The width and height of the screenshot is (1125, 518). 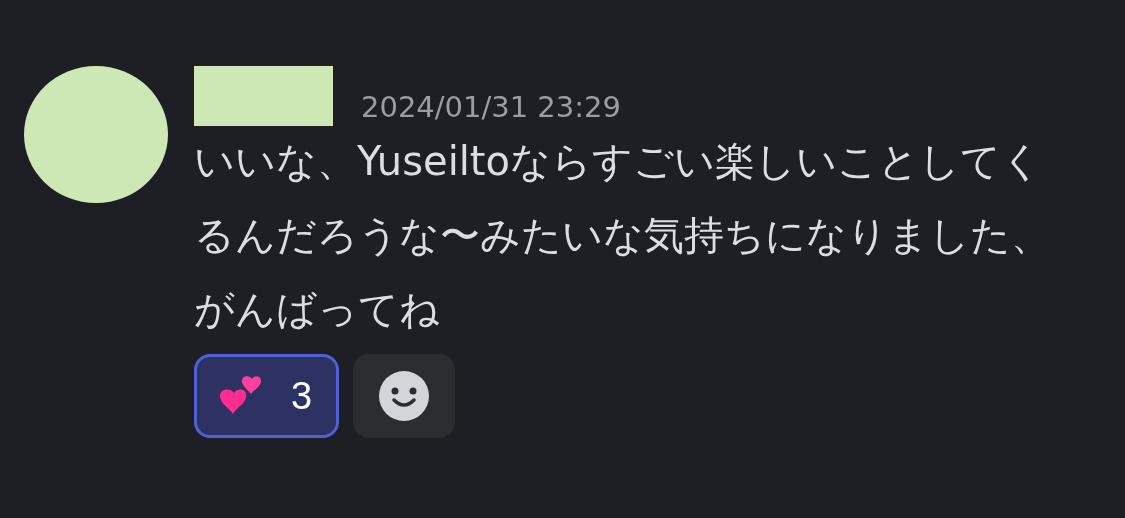 What do you see at coordinates (491, 108) in the screenshot?
I see `timestamp: 2024/01/31 23:29` at bounding box center [491, 108].